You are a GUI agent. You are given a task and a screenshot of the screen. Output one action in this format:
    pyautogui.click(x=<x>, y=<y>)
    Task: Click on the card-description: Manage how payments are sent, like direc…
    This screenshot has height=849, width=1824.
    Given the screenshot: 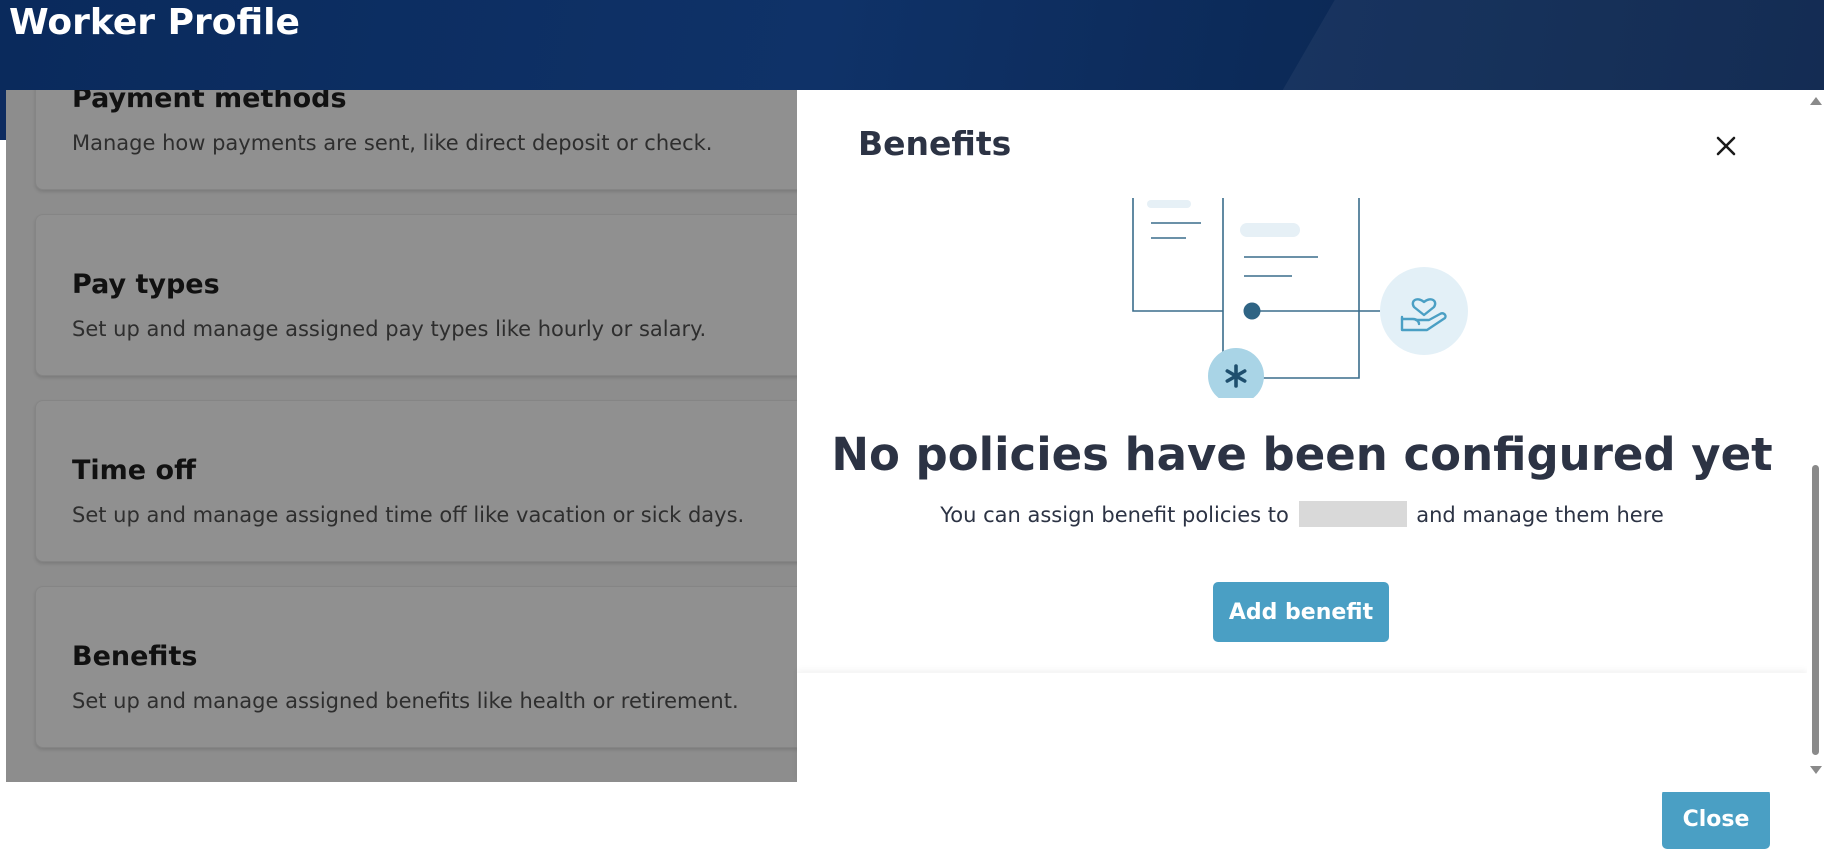 What is the action you would take?
    pyautogui.click(x=392, y=143)
    